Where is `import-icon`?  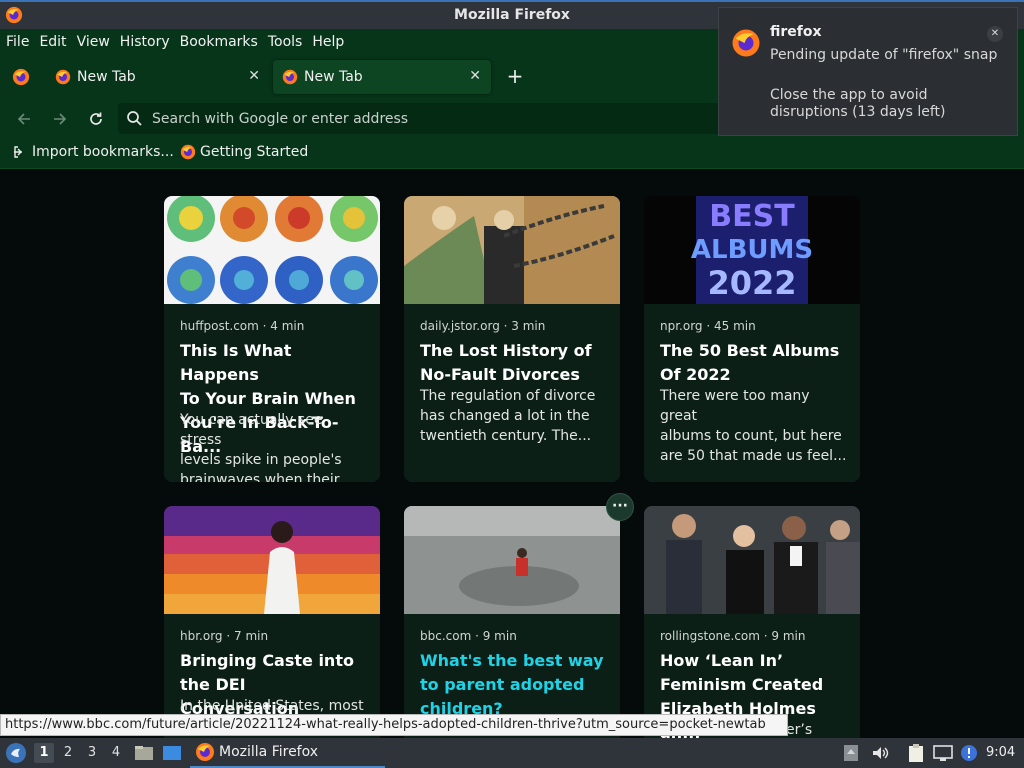 import-icon is located at coordinates (18, 152).